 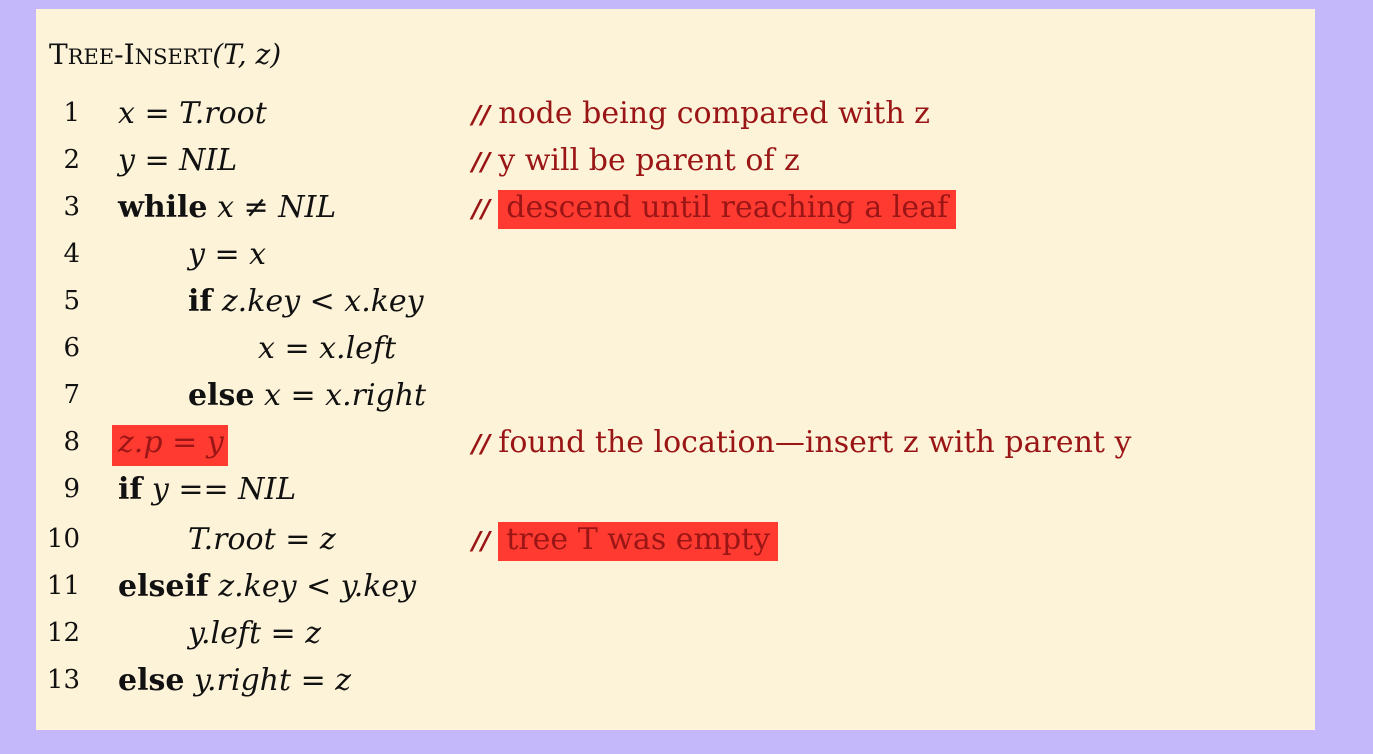 What do you see at coordinates (71, 113) in the screenshot?
I see `line-number: 1` at bounding box center [71, 113].